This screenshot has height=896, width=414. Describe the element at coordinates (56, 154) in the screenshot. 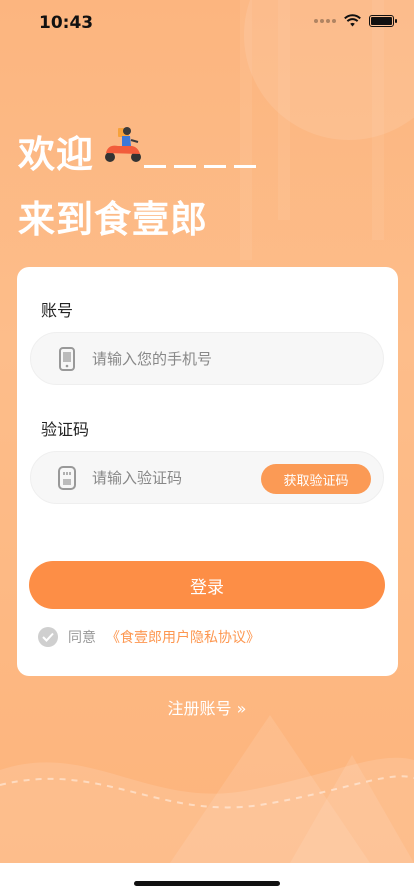

I see `welcome-line1: 欢迎` at that location.